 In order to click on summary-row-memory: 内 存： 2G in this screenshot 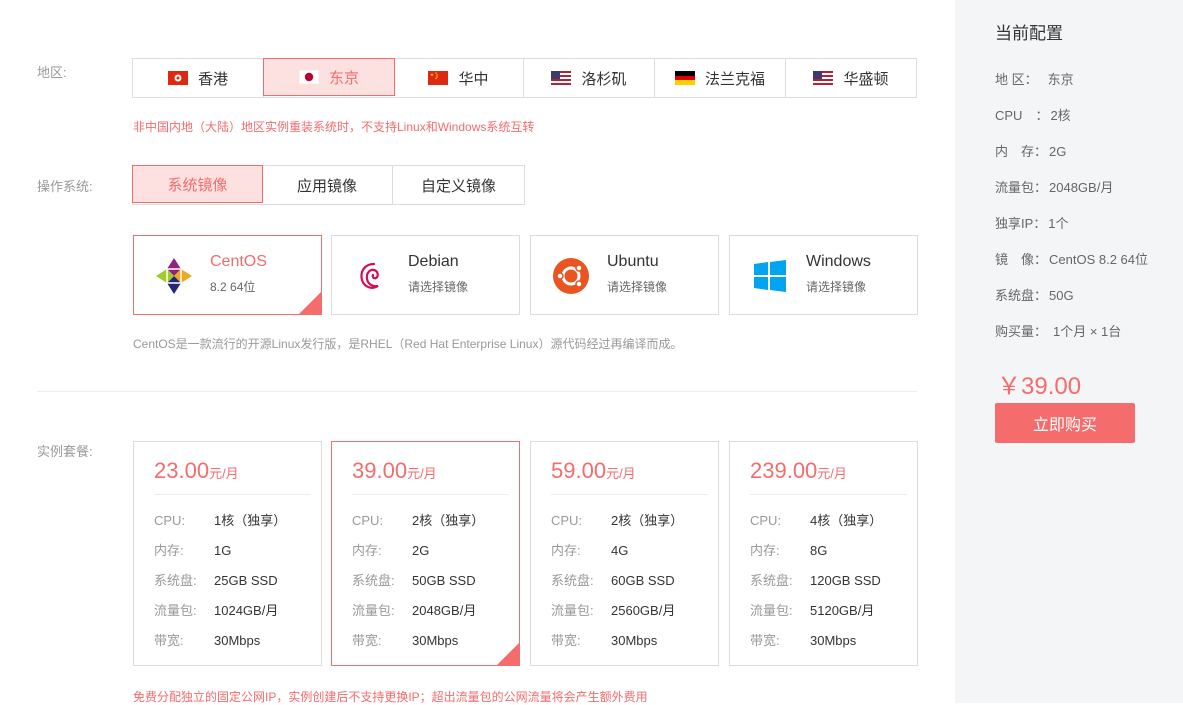, I will do `click(1031, 151)`.